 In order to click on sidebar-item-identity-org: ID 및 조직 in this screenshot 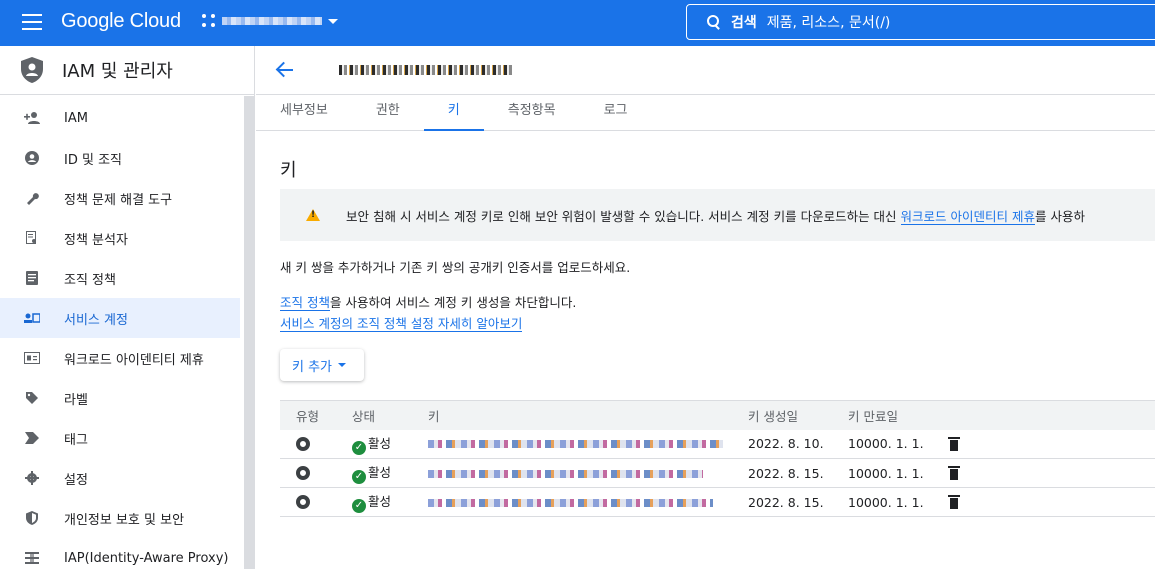, I will do `click(120, 158)`.